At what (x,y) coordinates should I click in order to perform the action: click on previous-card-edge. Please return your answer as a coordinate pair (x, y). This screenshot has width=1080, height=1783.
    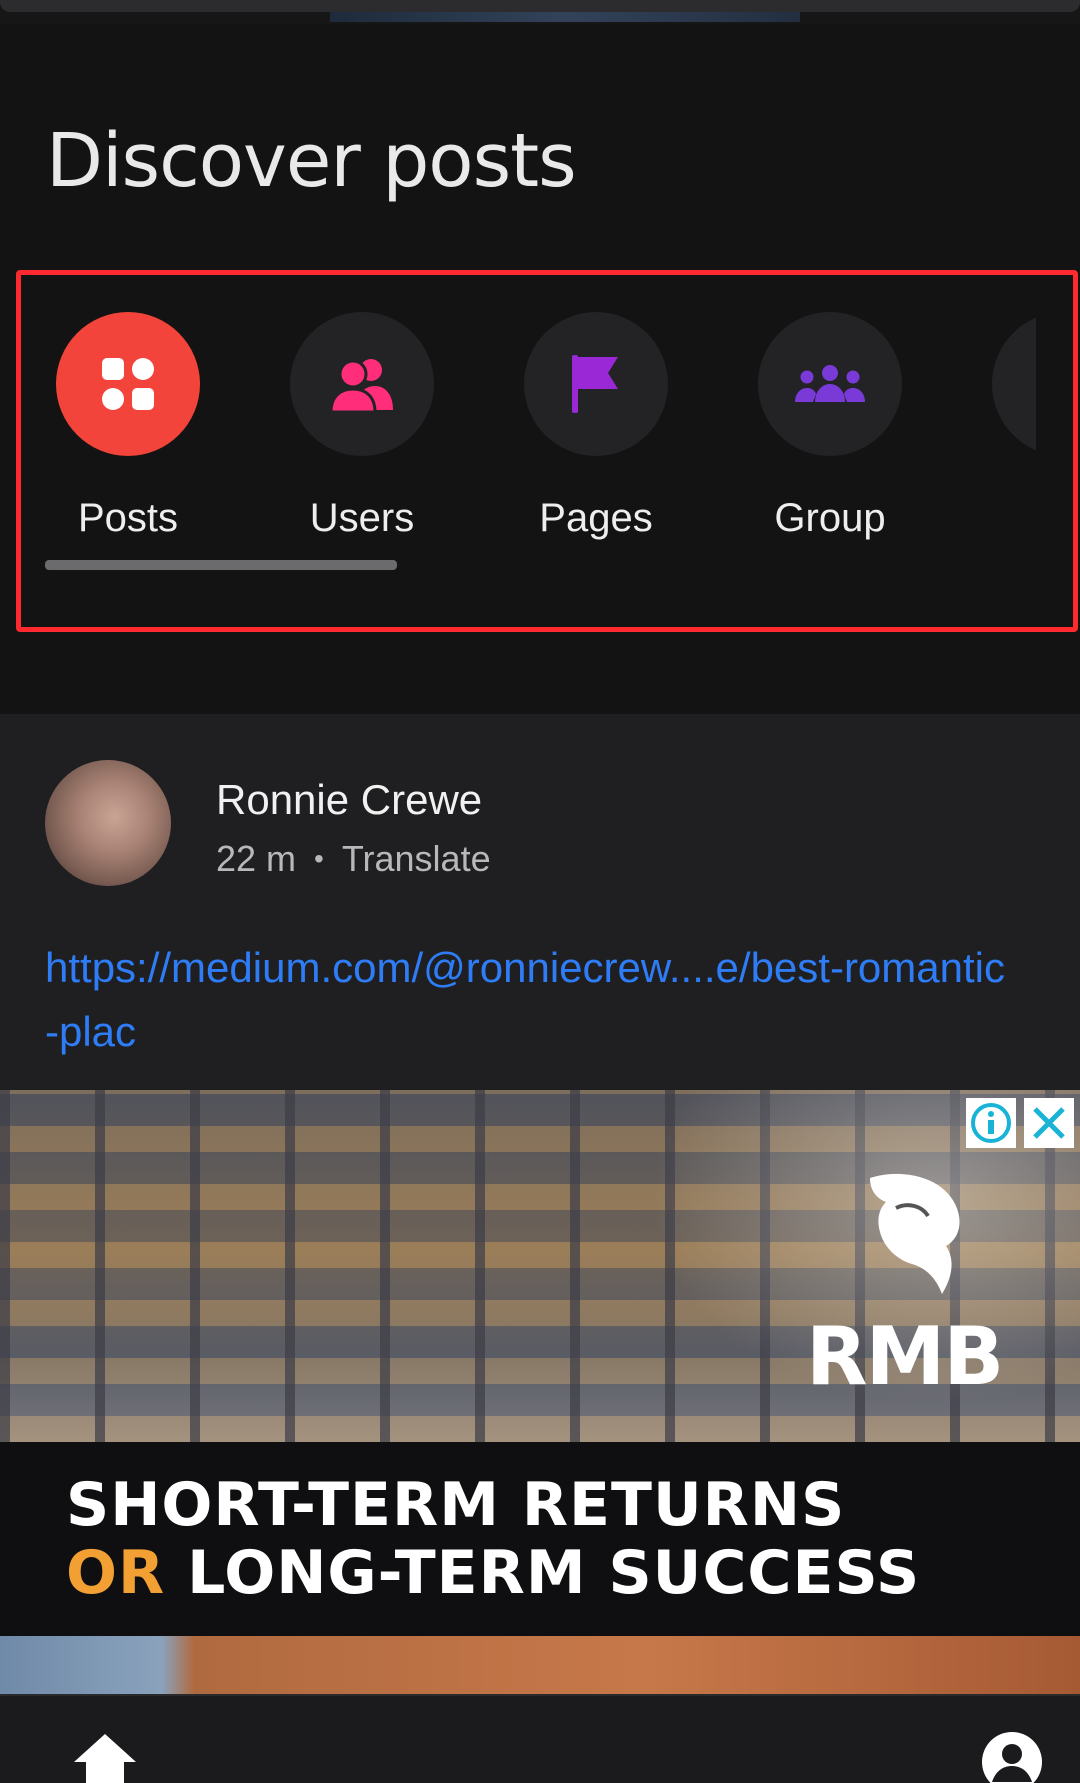
    Looking at the image, I should click on (540, 6).